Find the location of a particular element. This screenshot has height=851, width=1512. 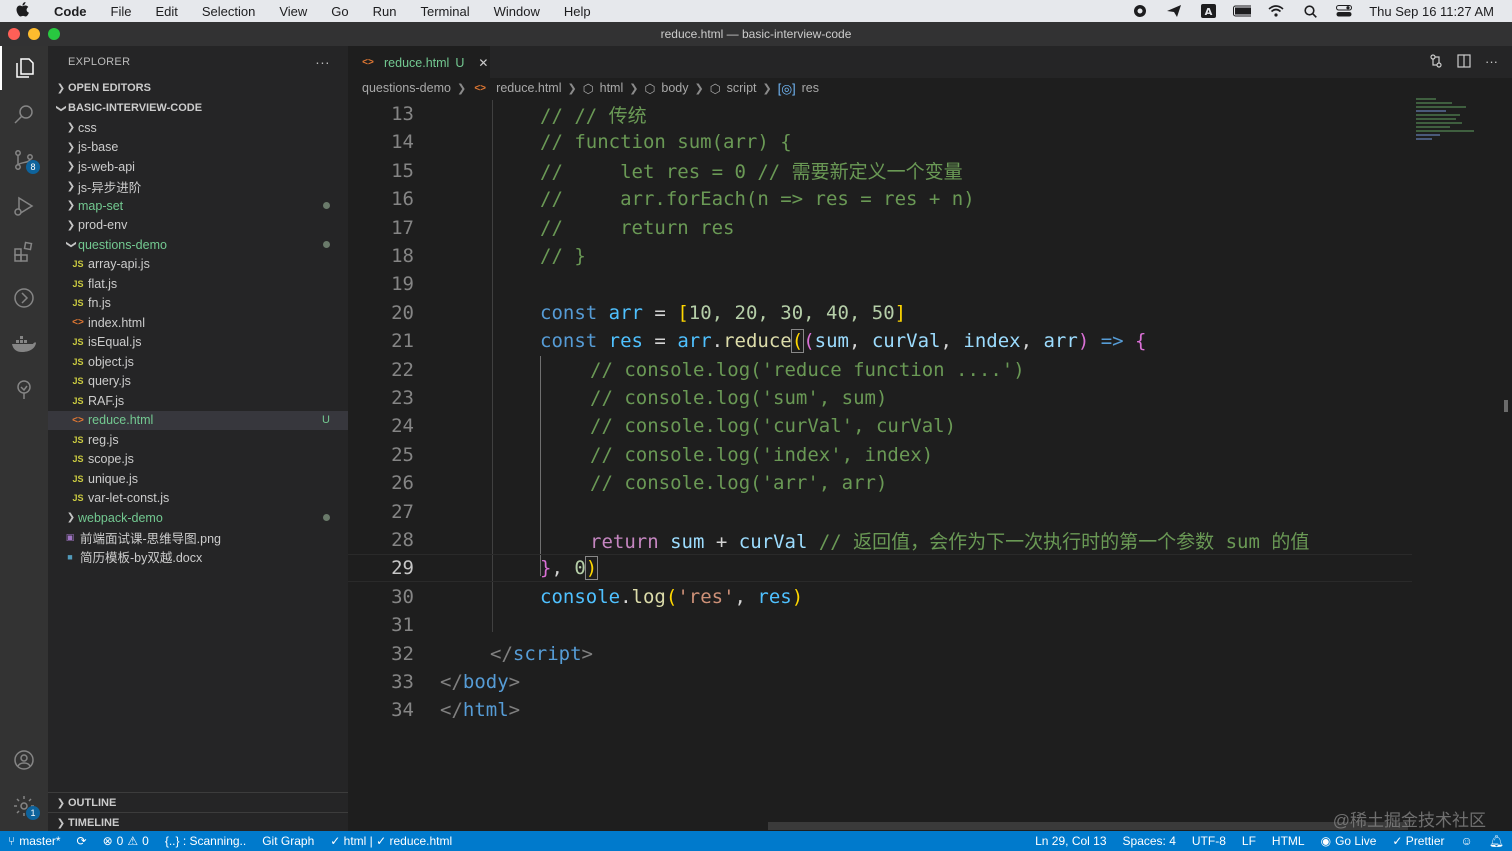

open-editors-section: ❯ OPEN EDITORS is located at coordinates (198, 88).